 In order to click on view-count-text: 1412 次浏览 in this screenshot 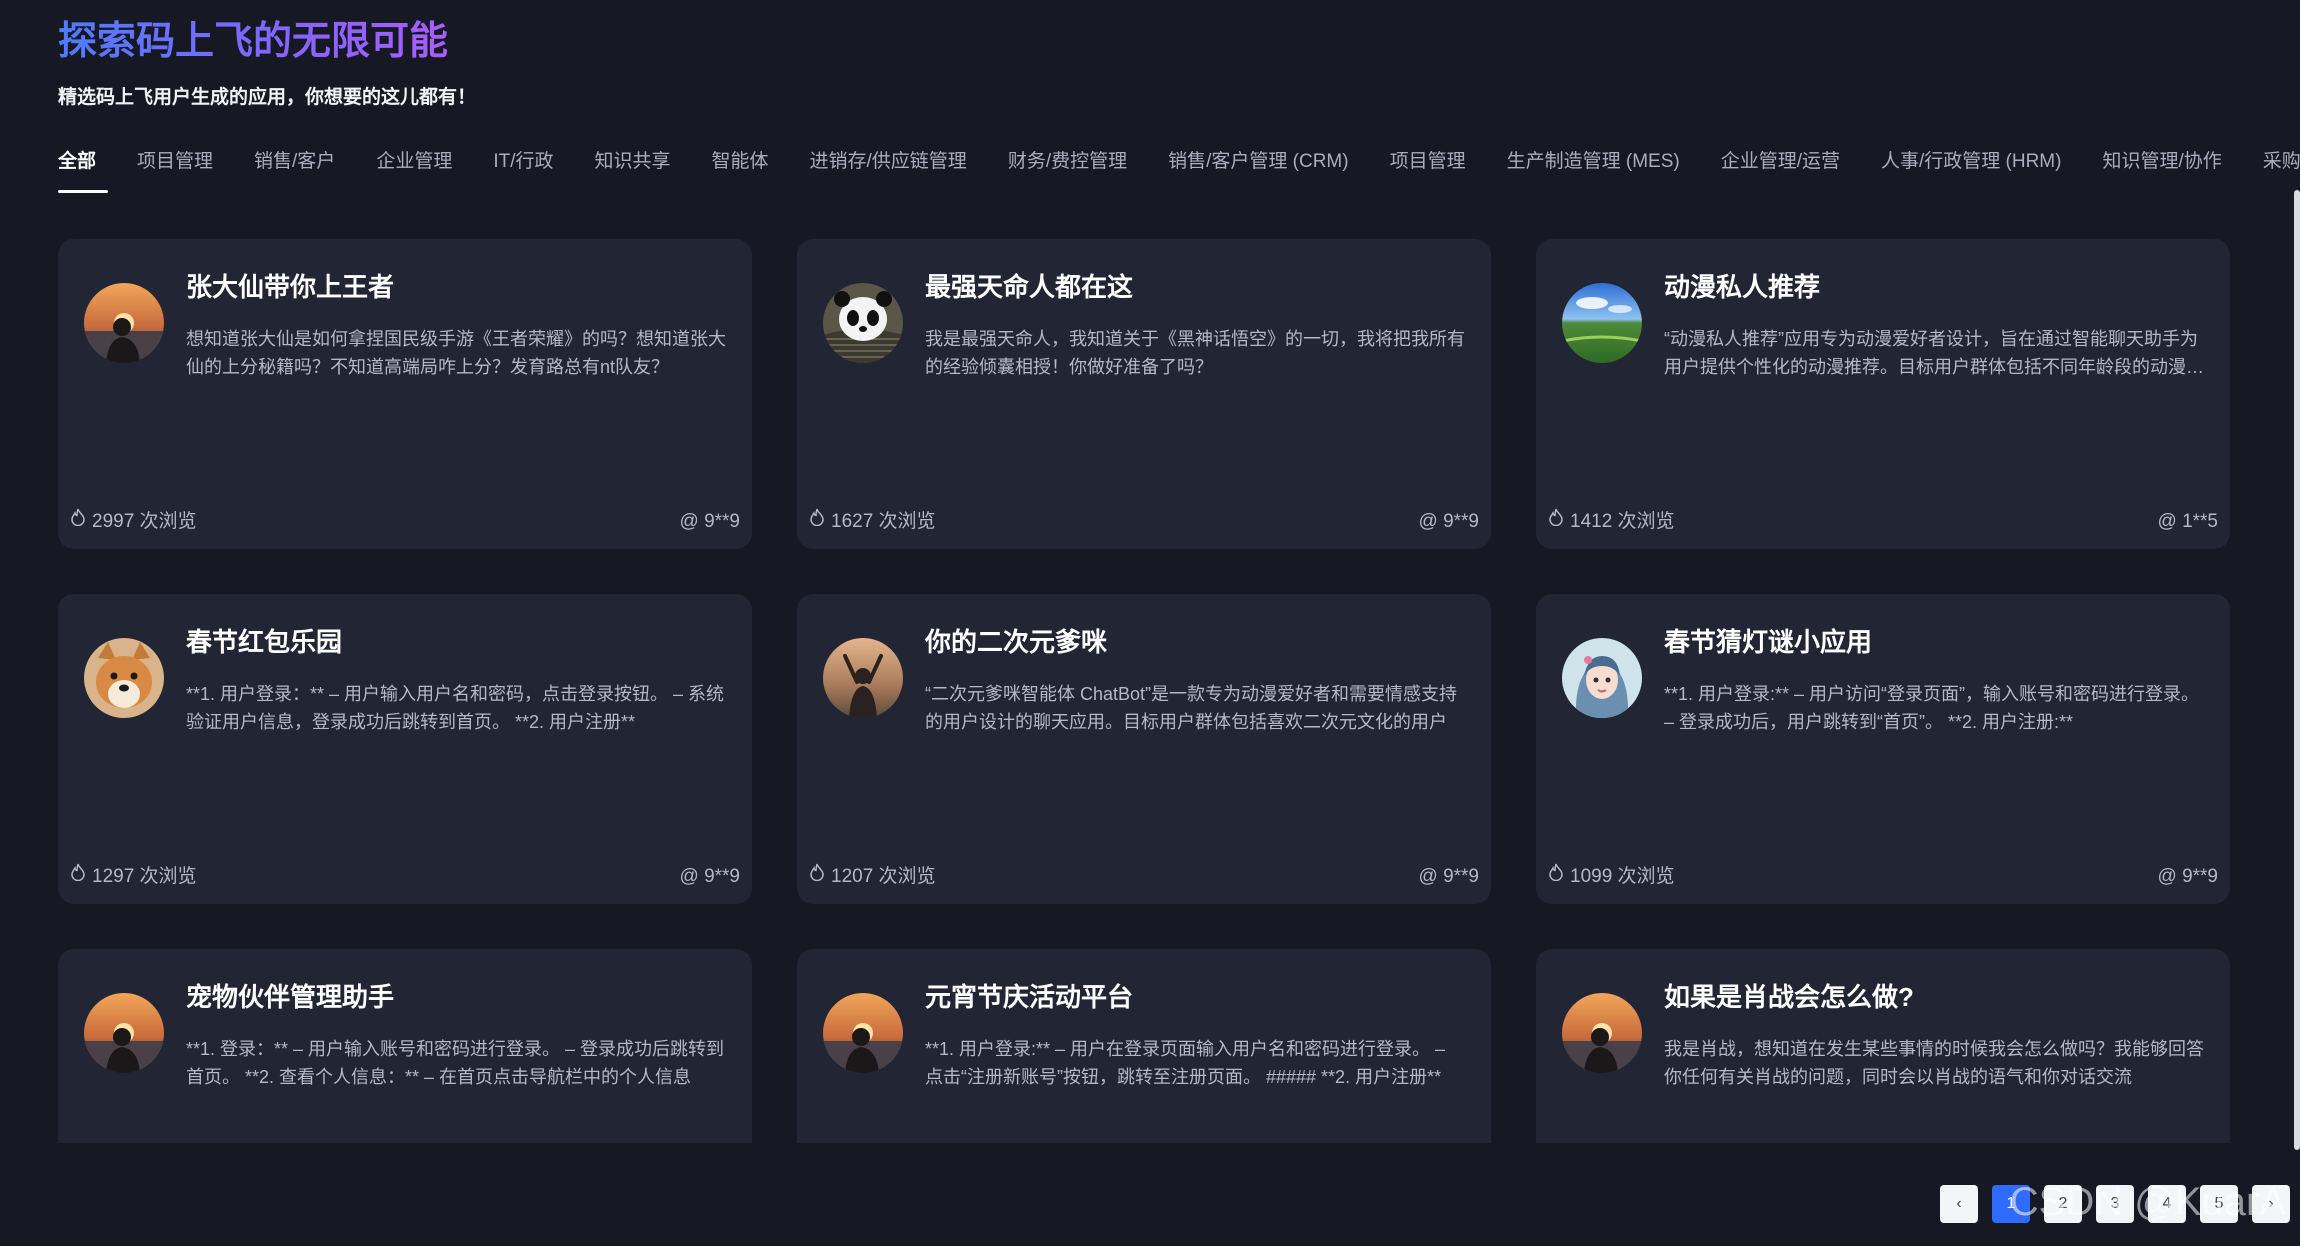, I will do `click(1622, 521)`.